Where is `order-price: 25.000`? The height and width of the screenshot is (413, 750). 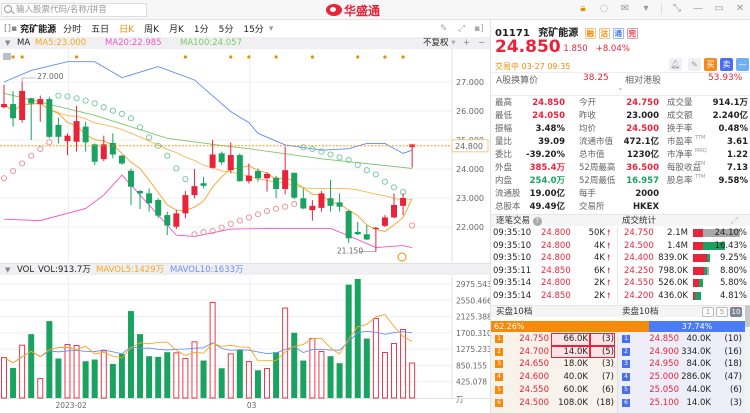 order-price: 25.000 is located at coordinates (664, 377).